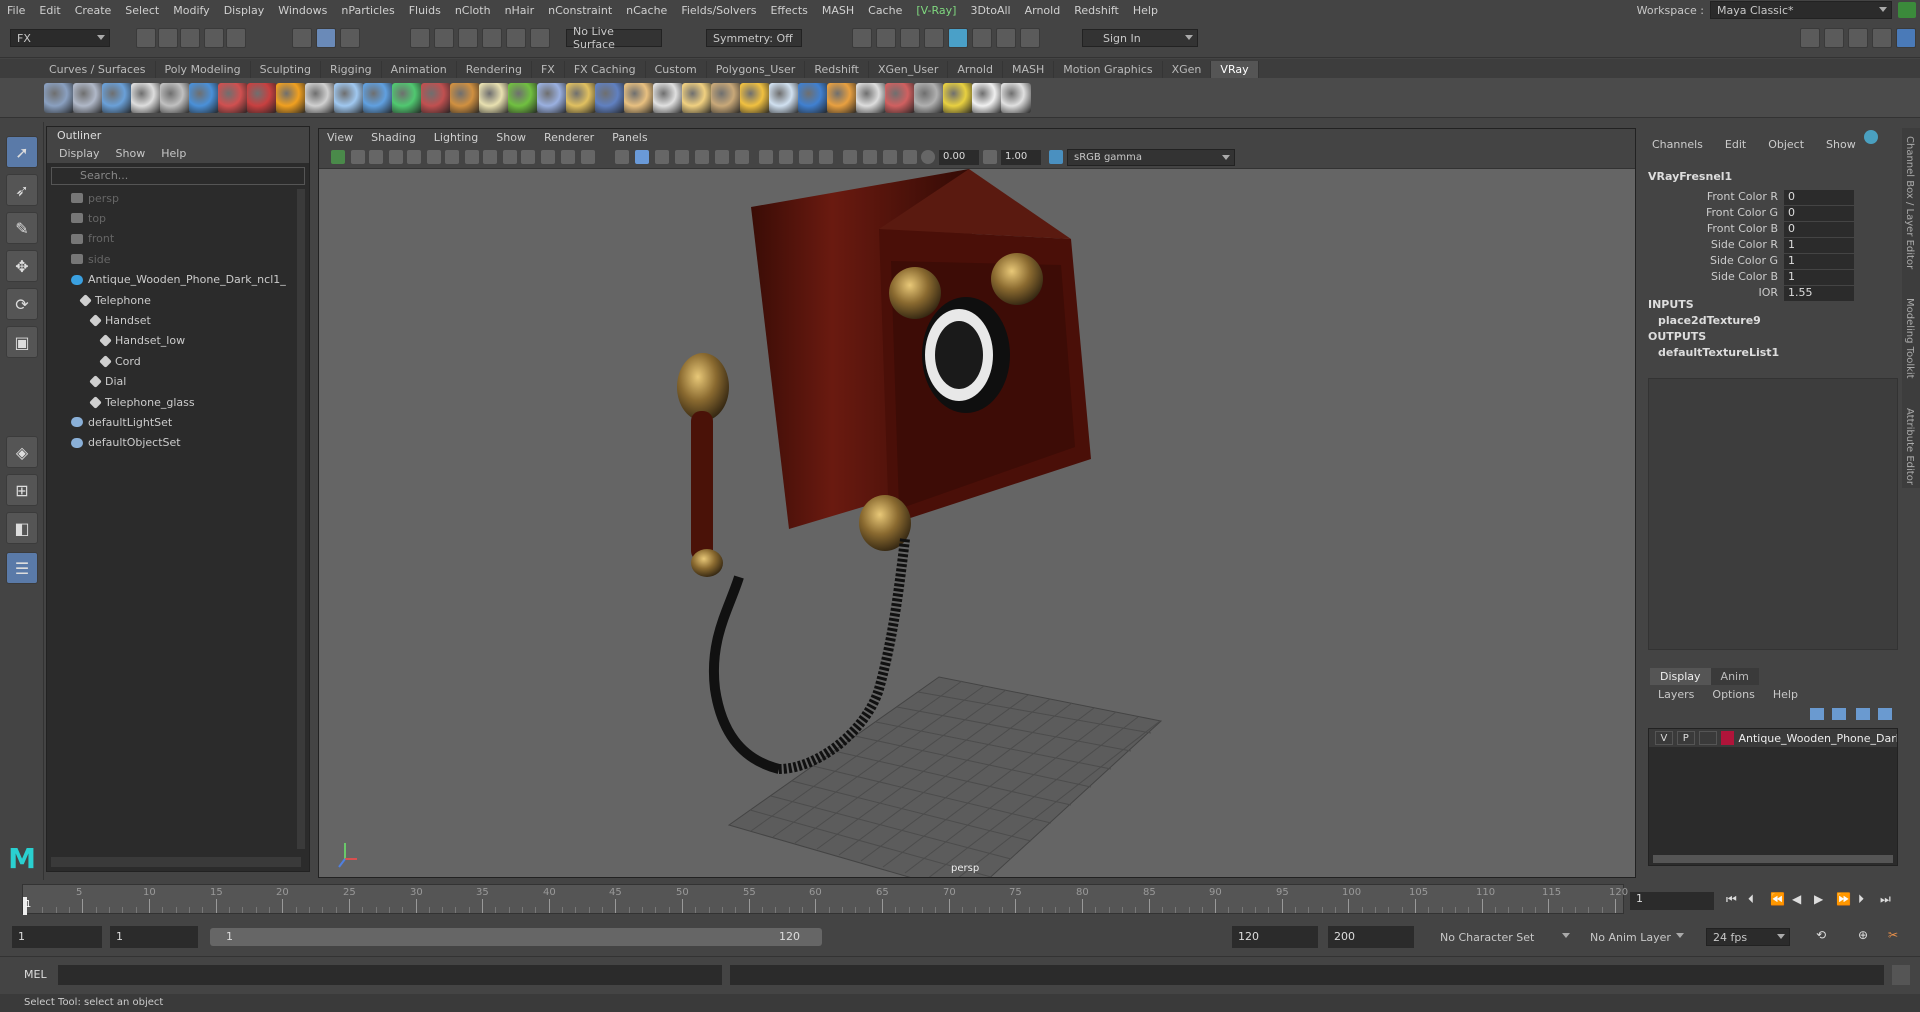  Describe the element at coordinates (92, 239) in the screenshot. I see `outliner-item-front: front` at that location.